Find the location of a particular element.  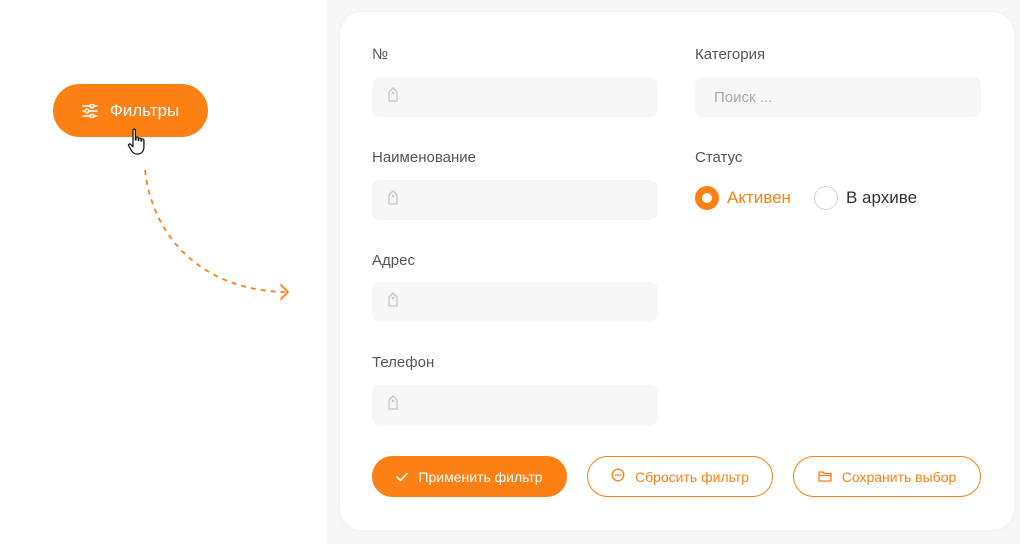

name-input is located at coordinates (515, 200).